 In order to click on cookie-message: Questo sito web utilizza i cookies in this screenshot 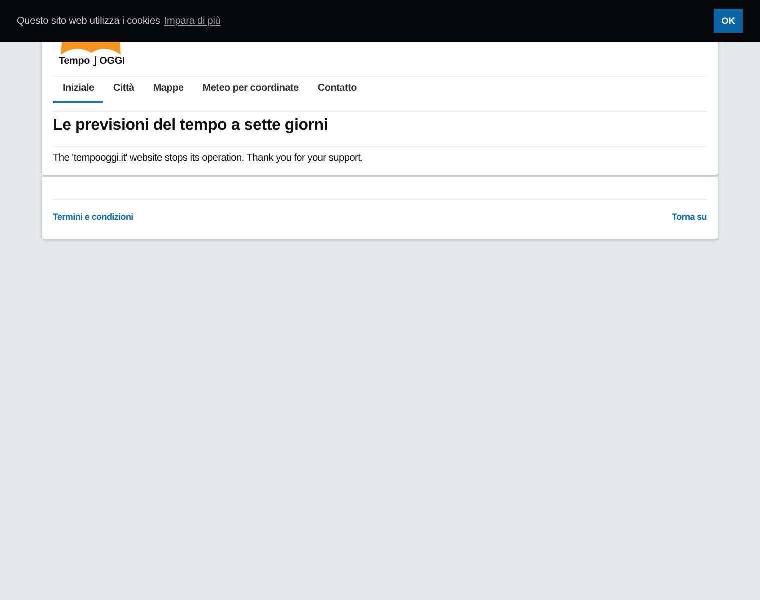, I will do `click(88, 21)`.